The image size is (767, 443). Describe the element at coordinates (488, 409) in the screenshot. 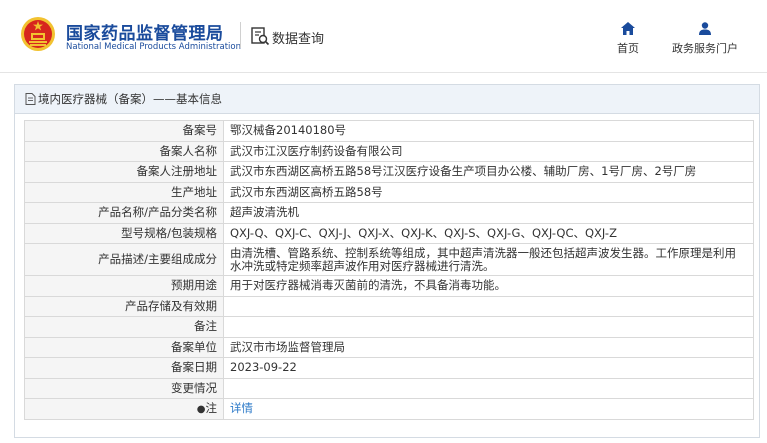

I see `note-value-cell: 详情` at that location.